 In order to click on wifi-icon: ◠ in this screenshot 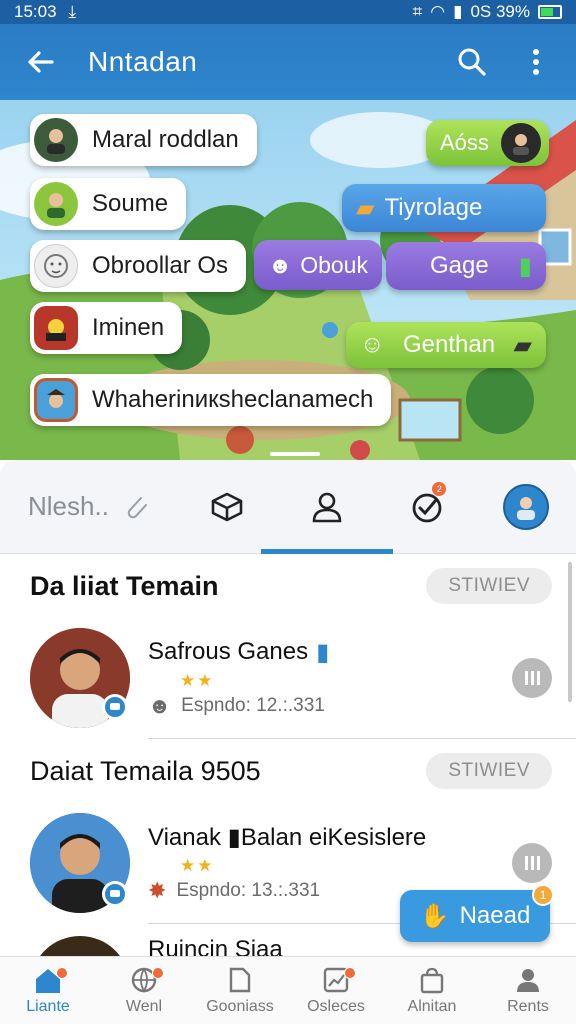, I will do `click(438, 11)`.